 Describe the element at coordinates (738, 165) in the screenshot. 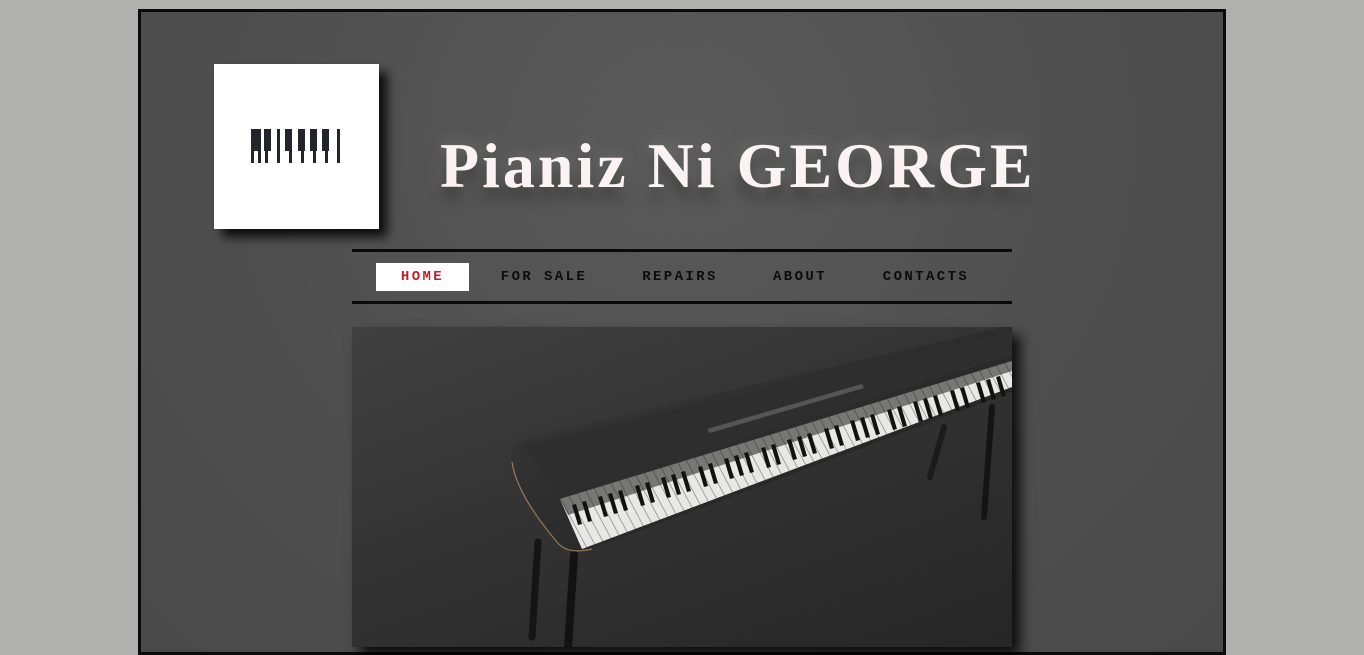

I see `site-title: Pianiz Ni GEORGE` at that location.